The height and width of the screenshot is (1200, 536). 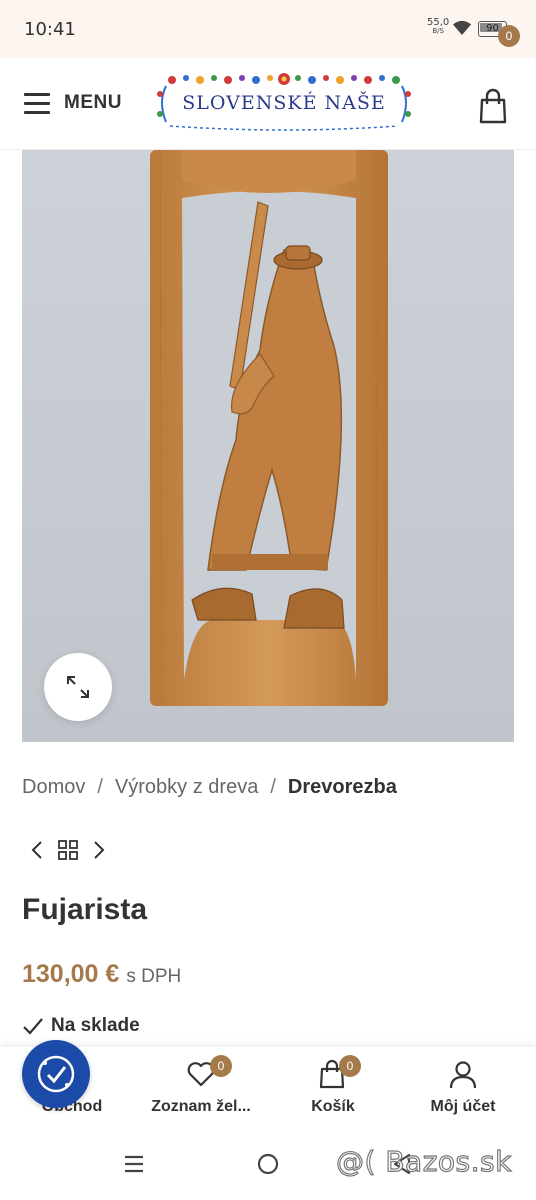 I want to click on price-tax-suffix: s DPH, so click(x=154, y=976).